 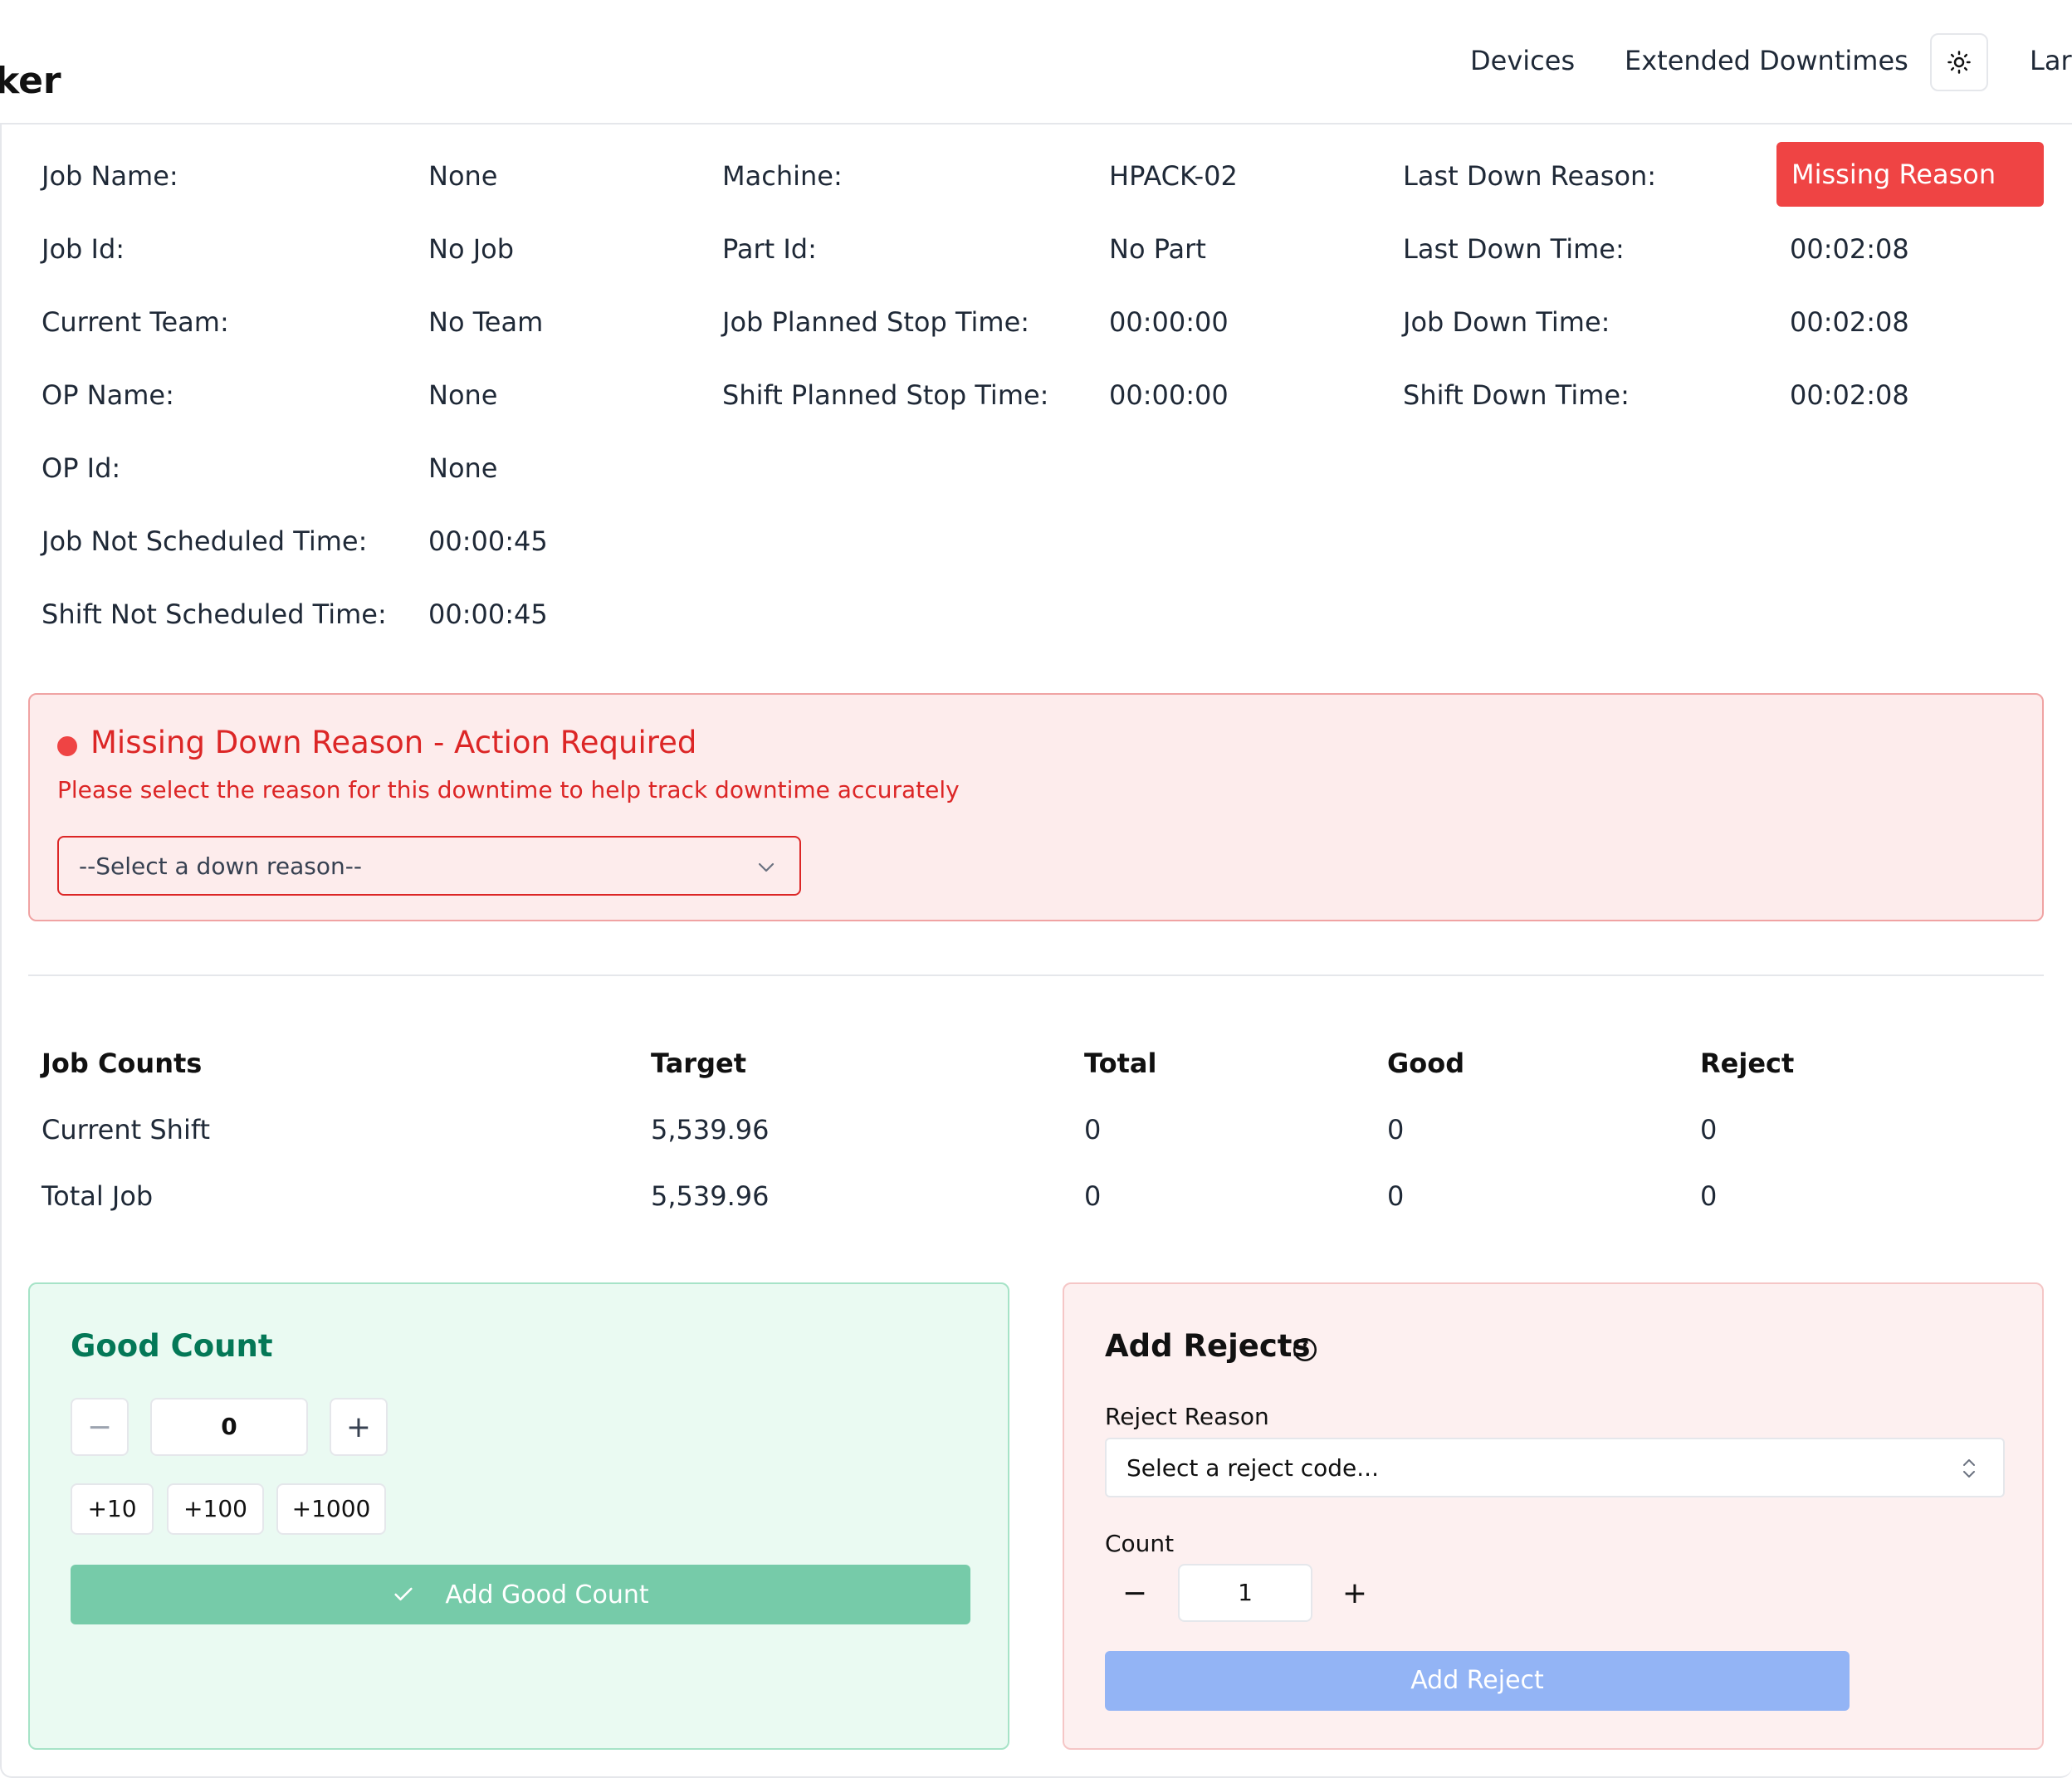 I want to click on alert-title: Missing Down Reason - Action Required, so click(x=393, y=743).